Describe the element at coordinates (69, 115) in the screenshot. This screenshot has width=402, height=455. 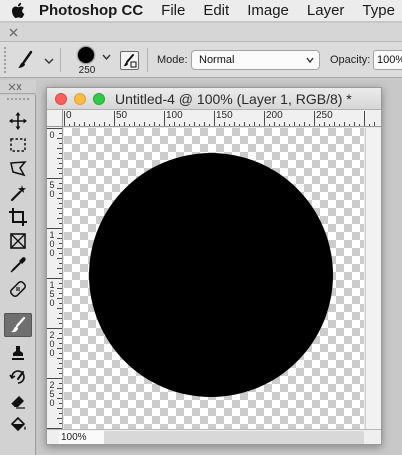
I see `ruler-label: 0` at that location.